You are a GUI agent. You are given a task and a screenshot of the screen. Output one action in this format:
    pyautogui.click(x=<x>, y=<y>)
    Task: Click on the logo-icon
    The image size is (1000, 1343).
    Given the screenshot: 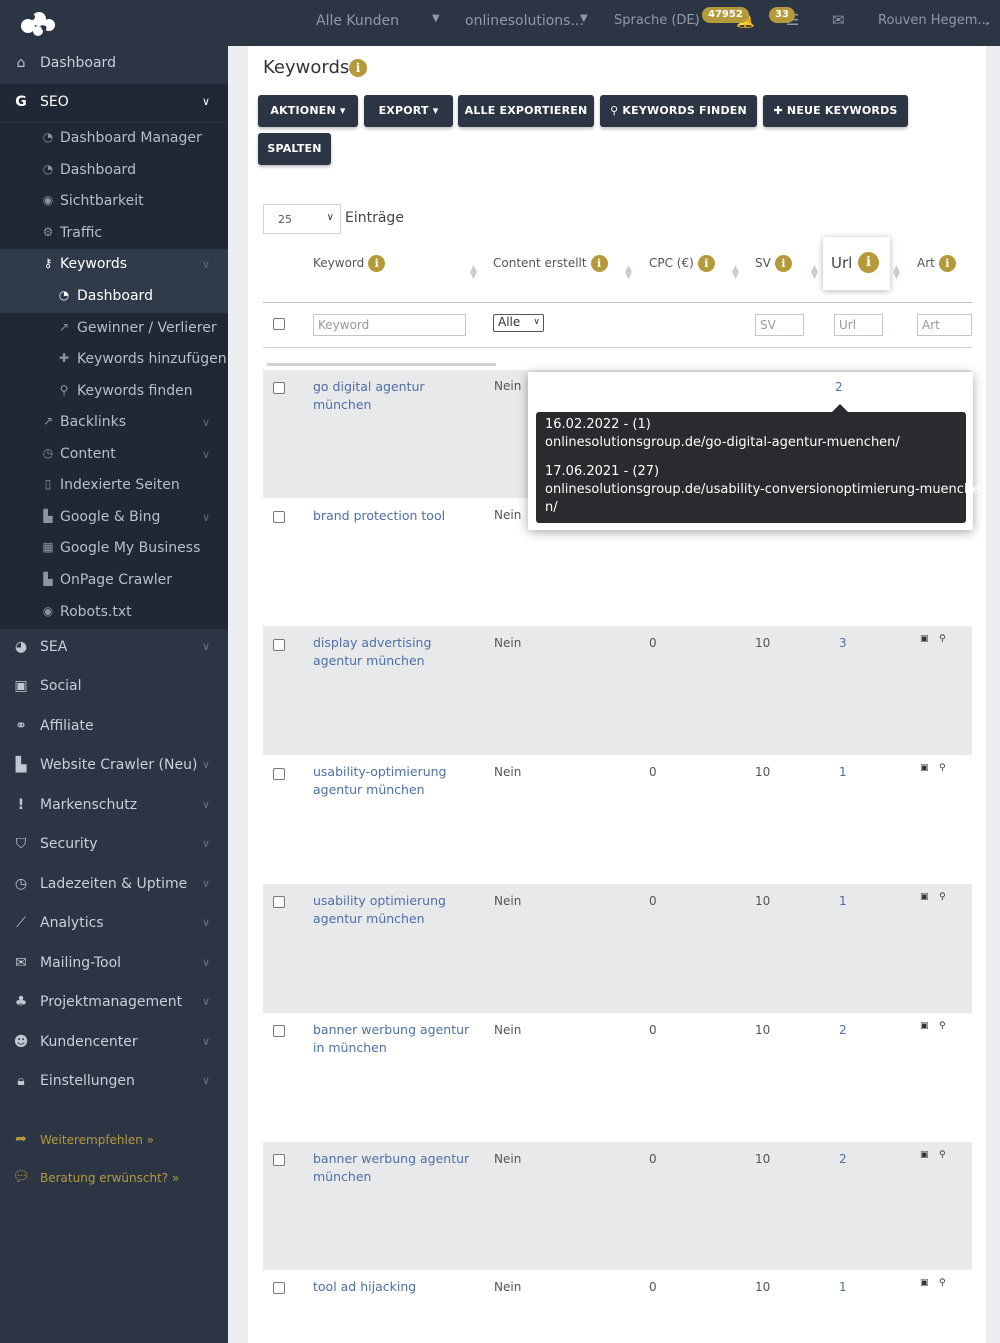 What is the action you would take?
    pyautogui.click(x=38, y=23)
    